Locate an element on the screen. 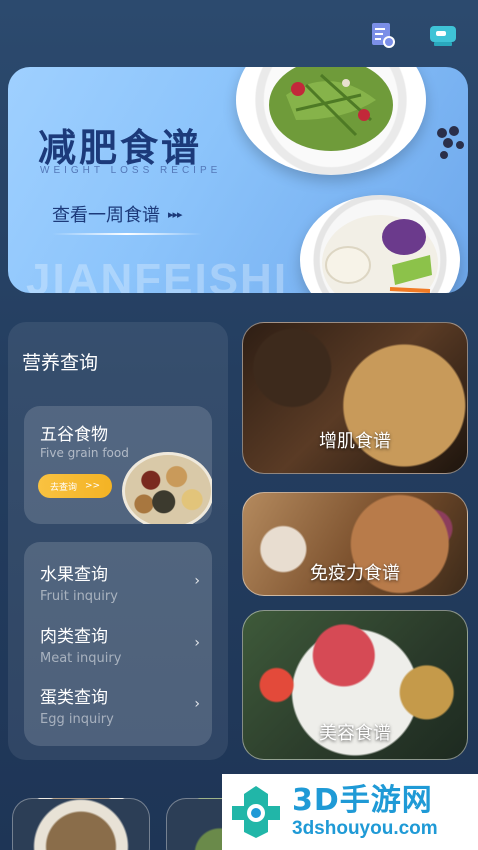  egg-inquiry-title: 蛋类查询 is located at coordinates (74, 698).